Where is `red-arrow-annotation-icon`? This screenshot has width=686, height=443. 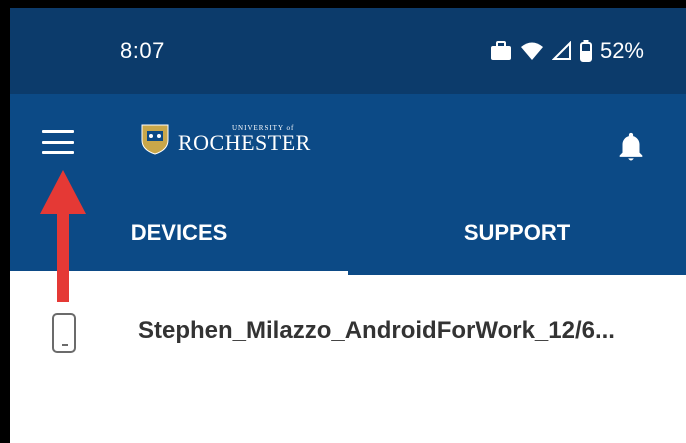 red-arrow-annotation-icon is located at coordinates (63, 236).